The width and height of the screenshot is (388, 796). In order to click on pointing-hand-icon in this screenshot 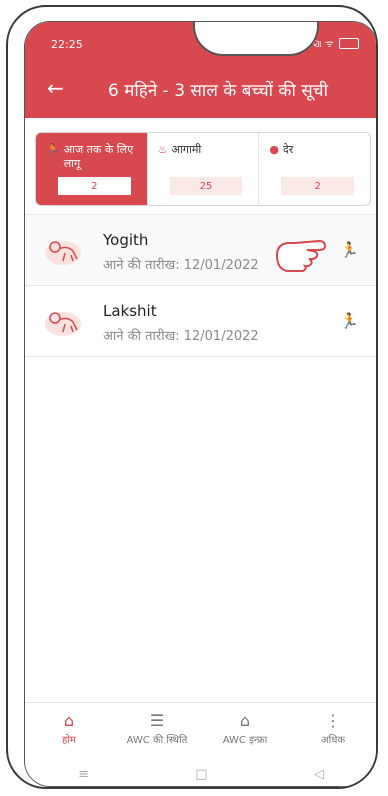, I will do `click(301, 255)`.